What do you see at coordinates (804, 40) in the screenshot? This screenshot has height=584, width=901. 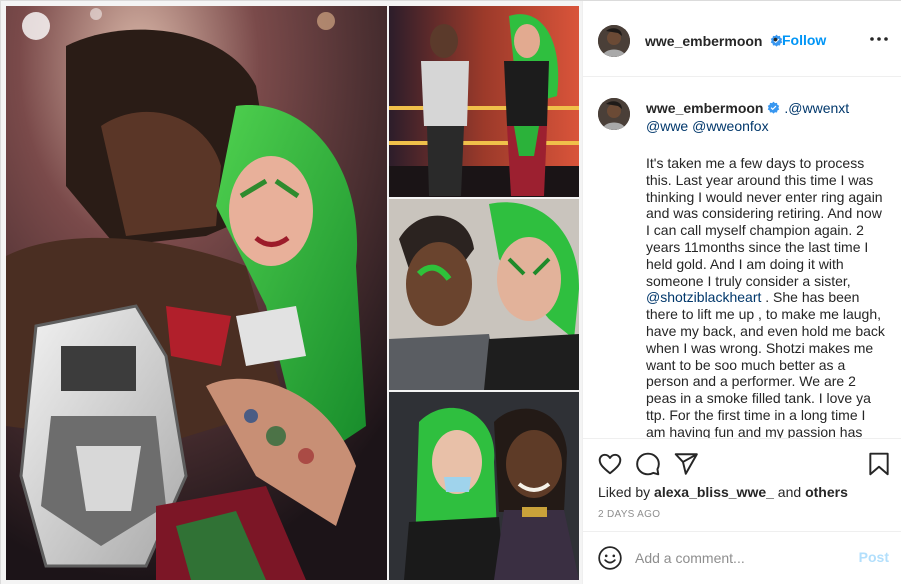 I see `follow-button: Follow` at bounding box center [804, 40].